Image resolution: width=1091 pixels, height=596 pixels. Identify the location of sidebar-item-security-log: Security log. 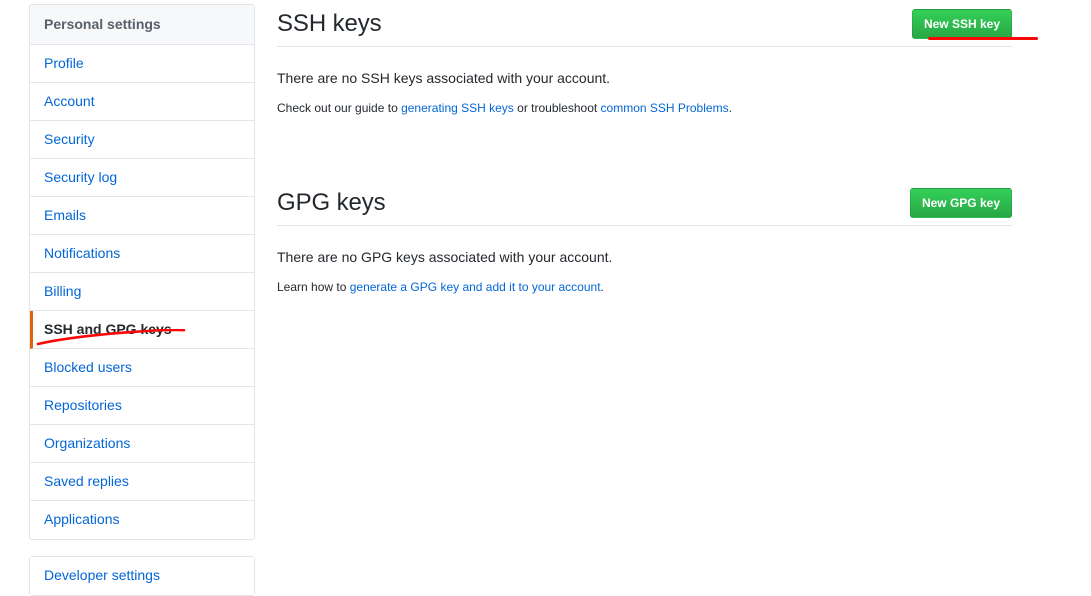
(142, 178).